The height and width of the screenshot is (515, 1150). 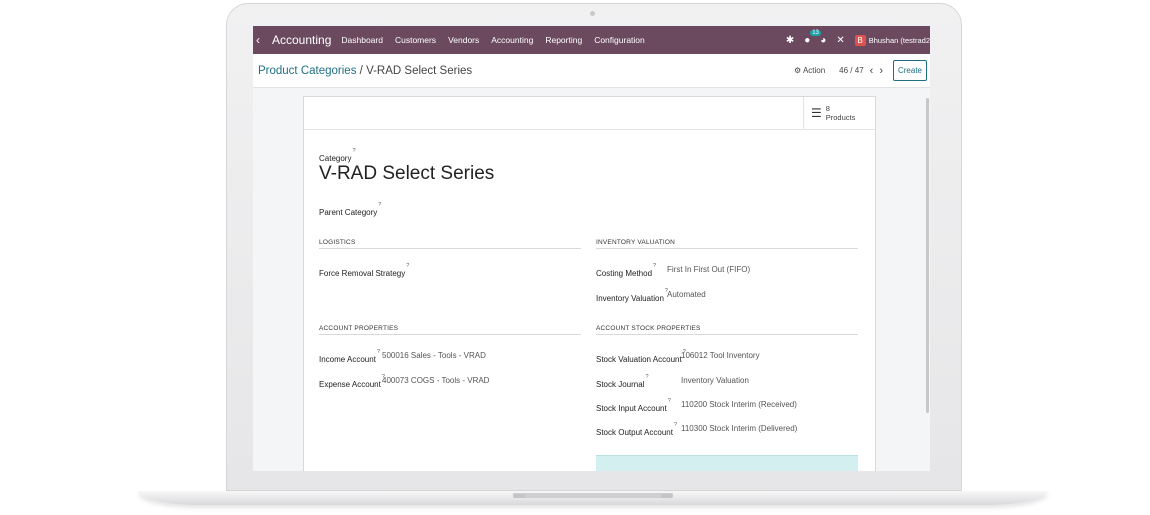 I want to click on costing-method-label: Costing Method, so click(x=624, y=273).